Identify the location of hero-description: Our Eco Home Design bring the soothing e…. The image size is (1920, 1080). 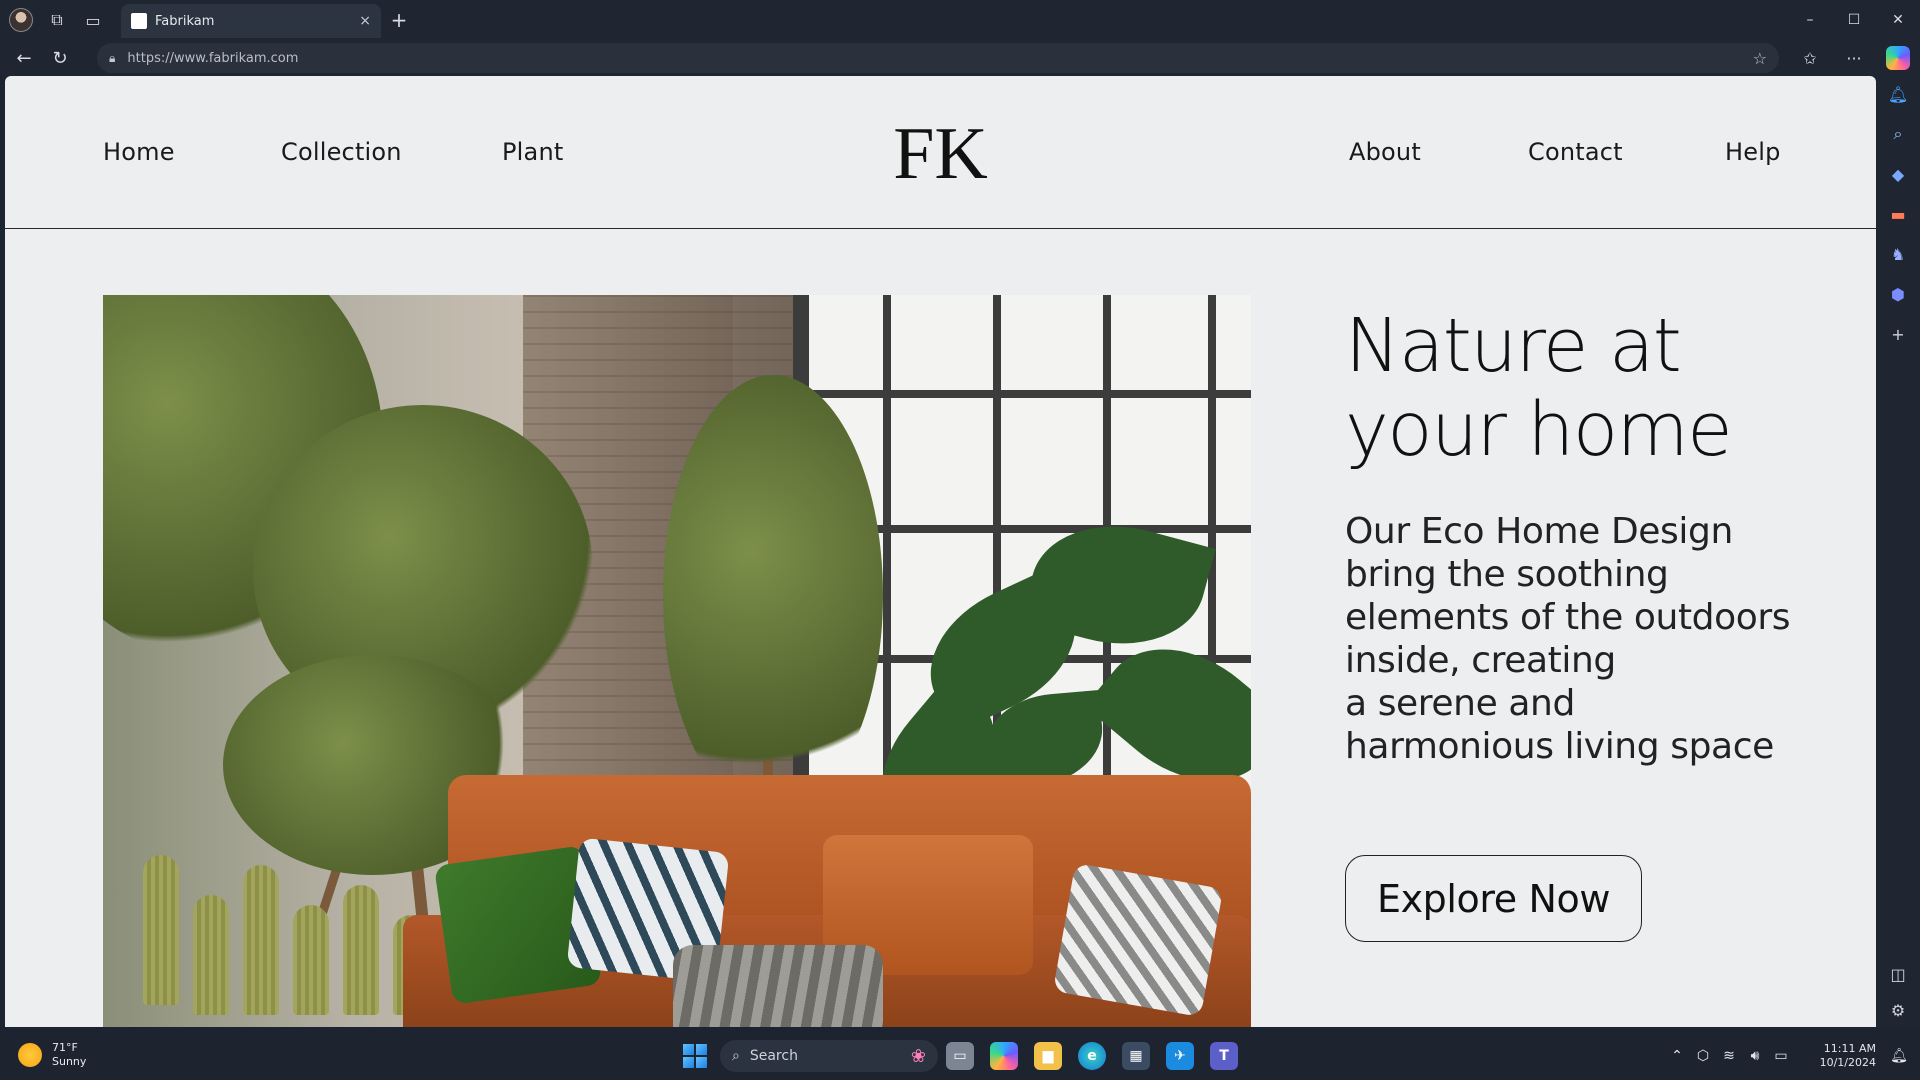
(1568, 639).